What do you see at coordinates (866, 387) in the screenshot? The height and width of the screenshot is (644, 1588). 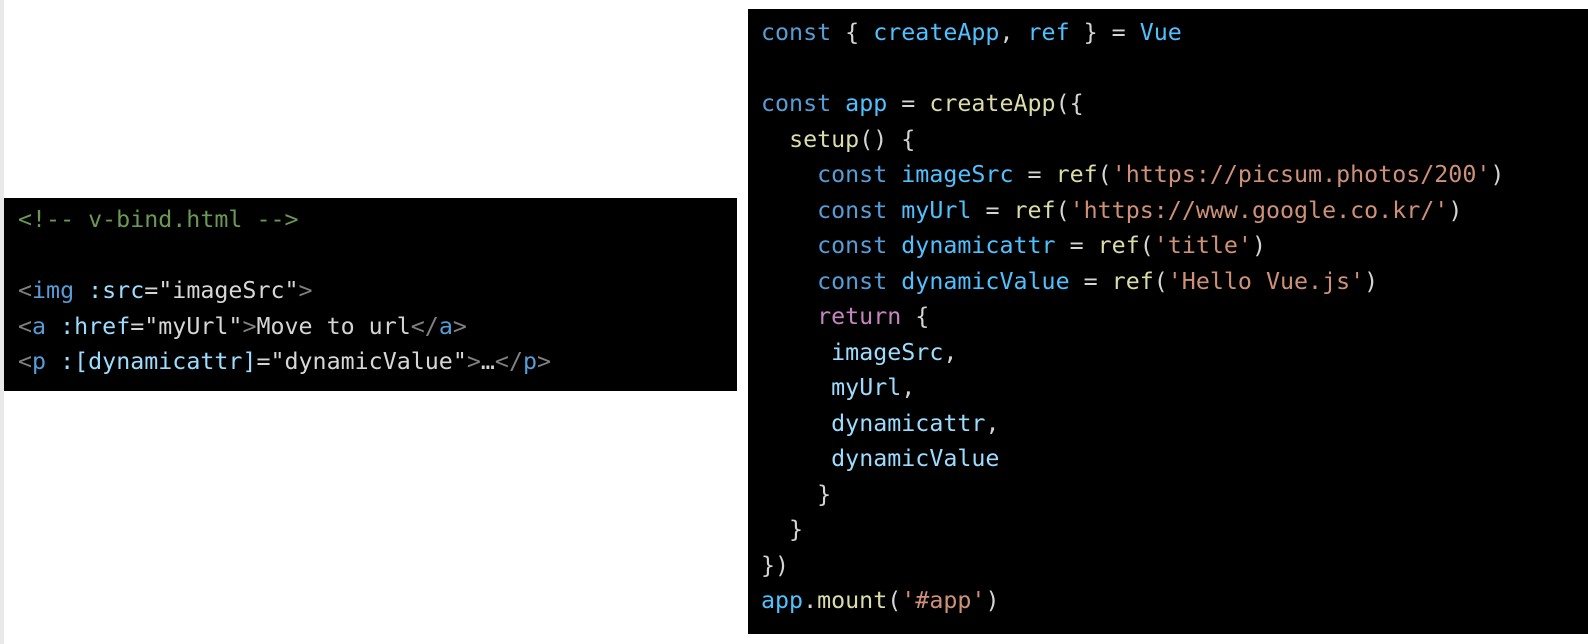 I see `my-url-property: myUrl` at bounding box center [866, 387].